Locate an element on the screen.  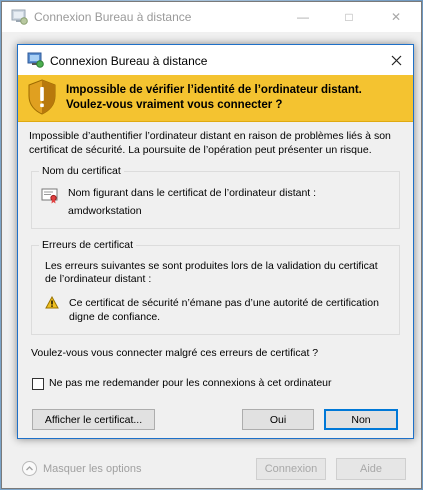
connect-button: Connexion is located at coordinates (291, 469).